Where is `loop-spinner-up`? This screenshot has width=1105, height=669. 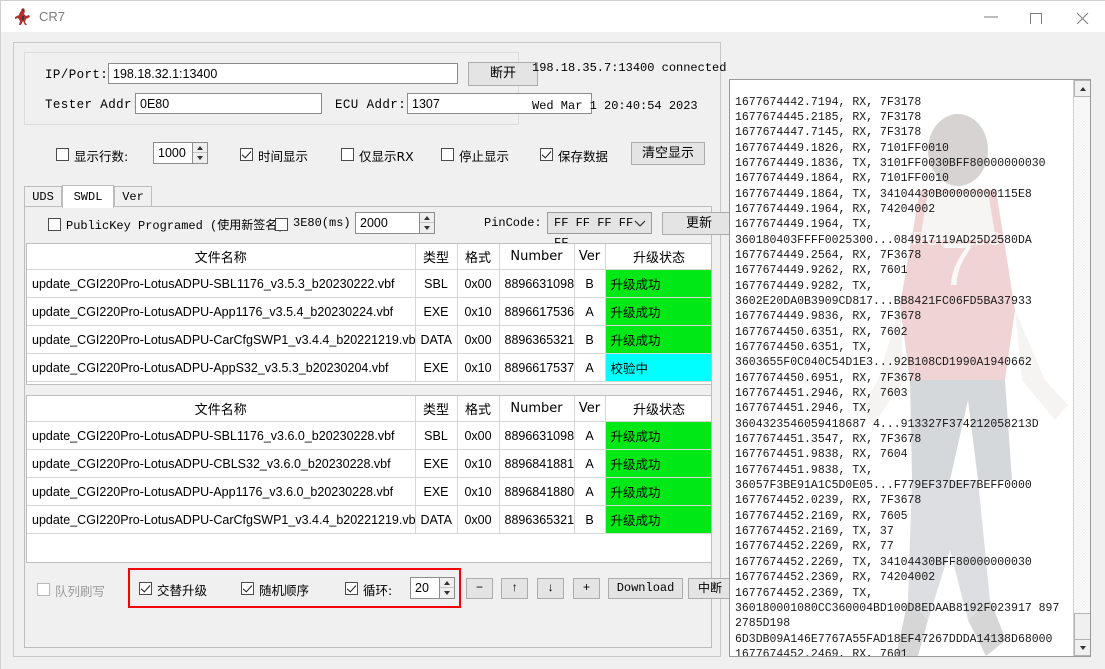 loop-spinner-up is located at coordinates (447, 583).